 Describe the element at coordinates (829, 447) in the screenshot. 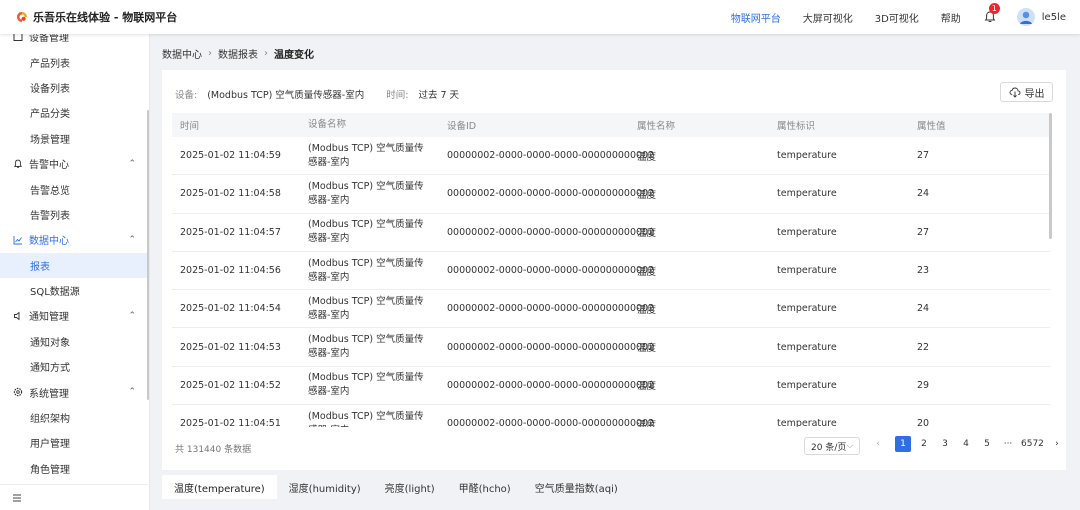

I see `page-size-value: 20 条/页` at that location.